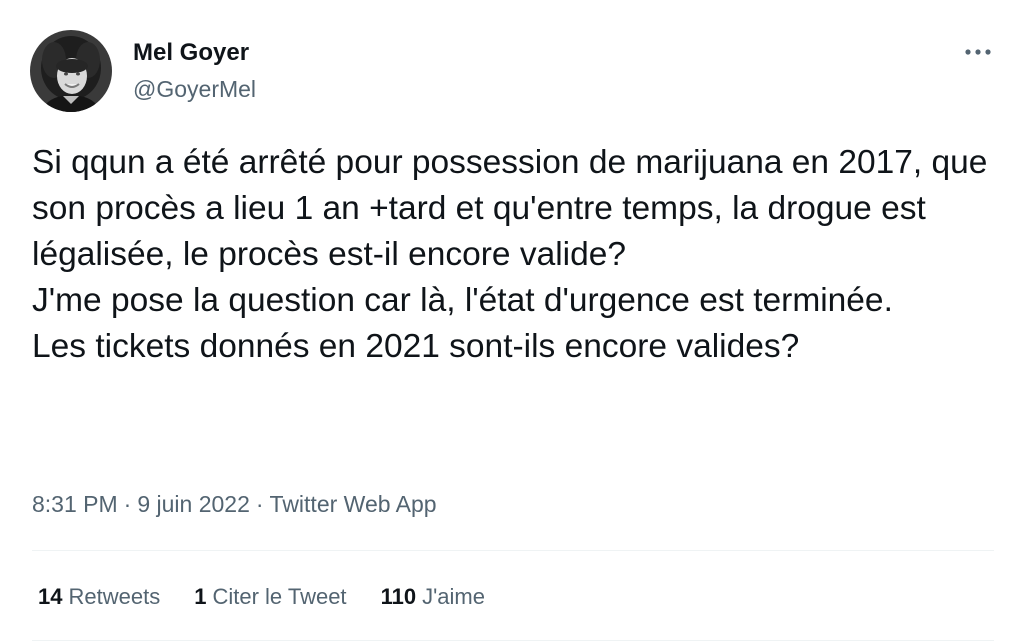 Image resolution: width=1034 pixels, height=642 pixels. I want to click on quotes-count: 1, so click(200, 596).